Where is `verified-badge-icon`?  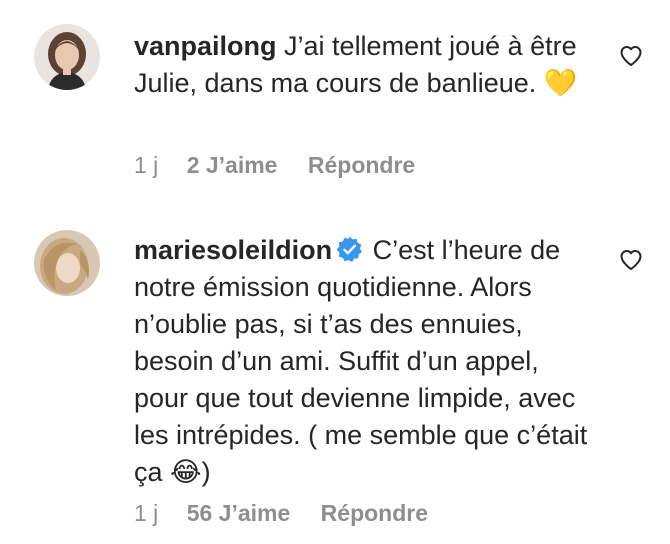
verified-badge-icon is located at coordinates (349, 249).